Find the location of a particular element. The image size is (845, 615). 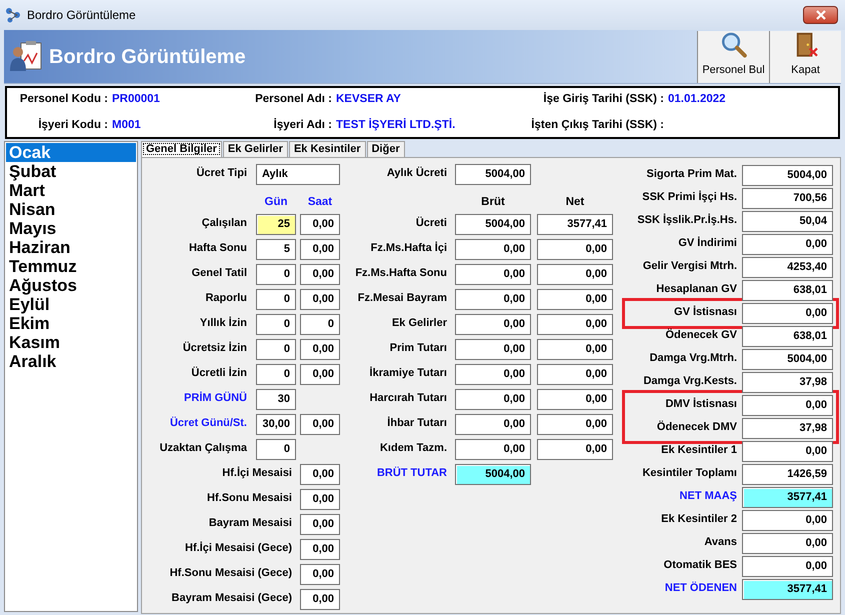

month-item: Kasım is located at coordinates (71, 342).